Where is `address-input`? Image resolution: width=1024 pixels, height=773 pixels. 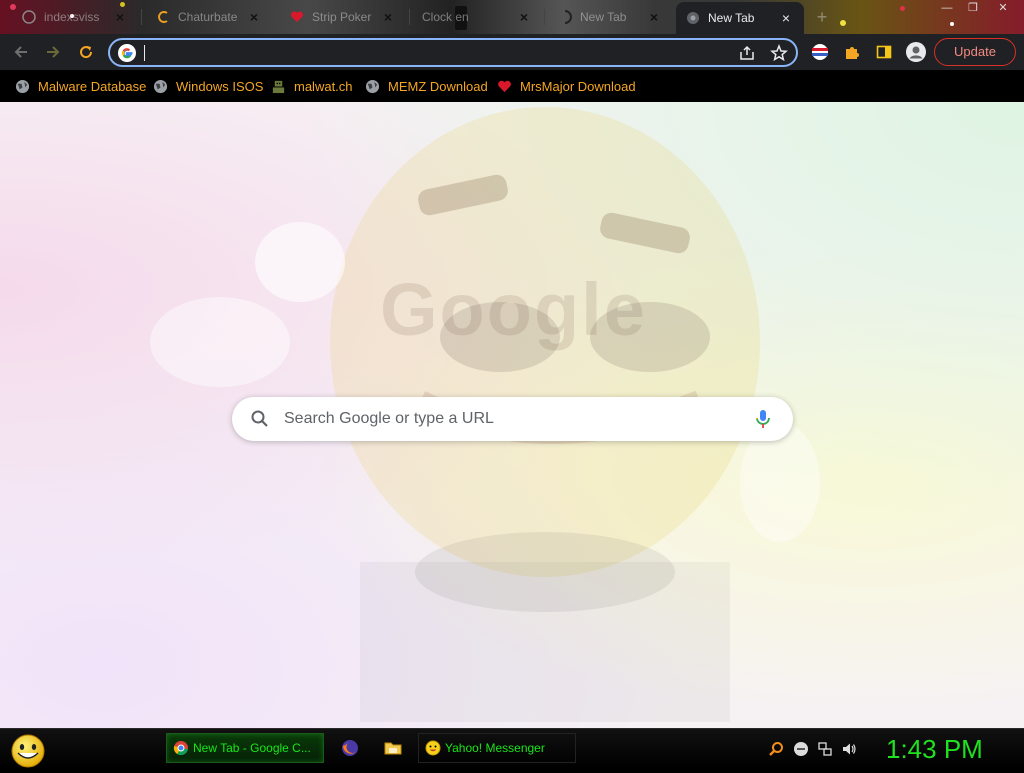 address-input is located at coordinates (426, 53).